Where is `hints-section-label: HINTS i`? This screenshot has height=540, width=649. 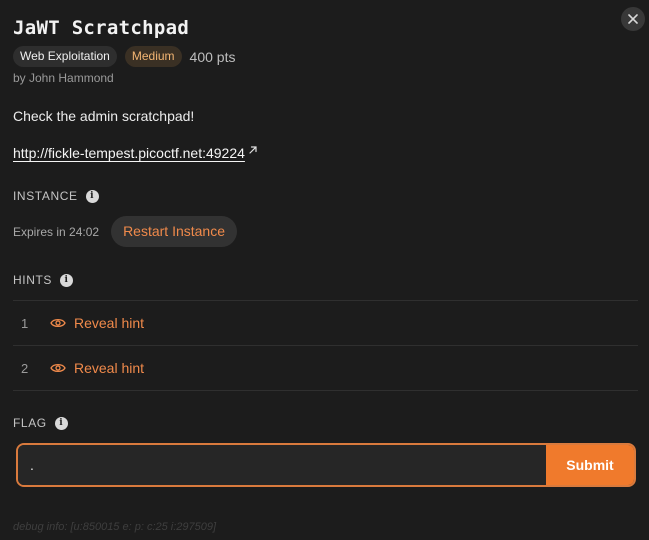
hints-section-label: HINTS i is located at coordinates (43, 280).